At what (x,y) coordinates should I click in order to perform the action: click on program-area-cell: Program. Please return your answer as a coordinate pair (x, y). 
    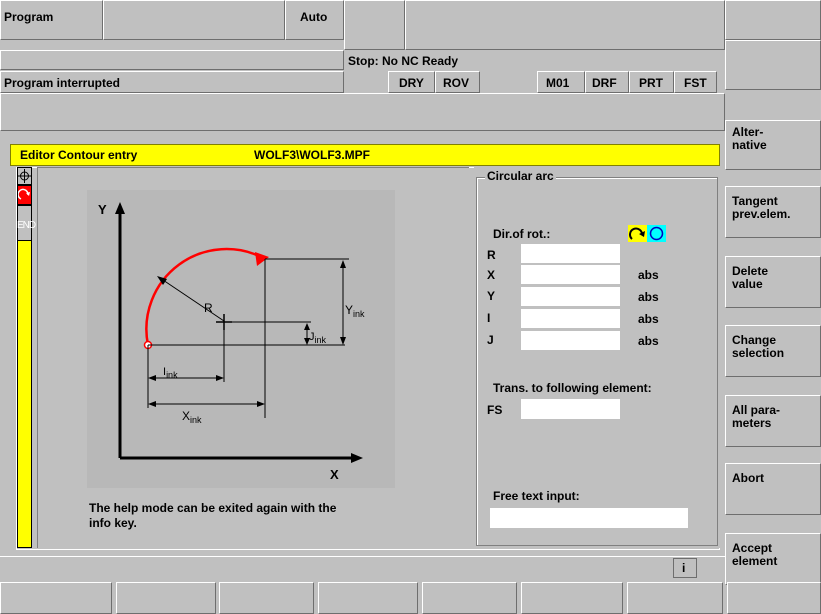
    Looking at the image, I should click on (51, 20).